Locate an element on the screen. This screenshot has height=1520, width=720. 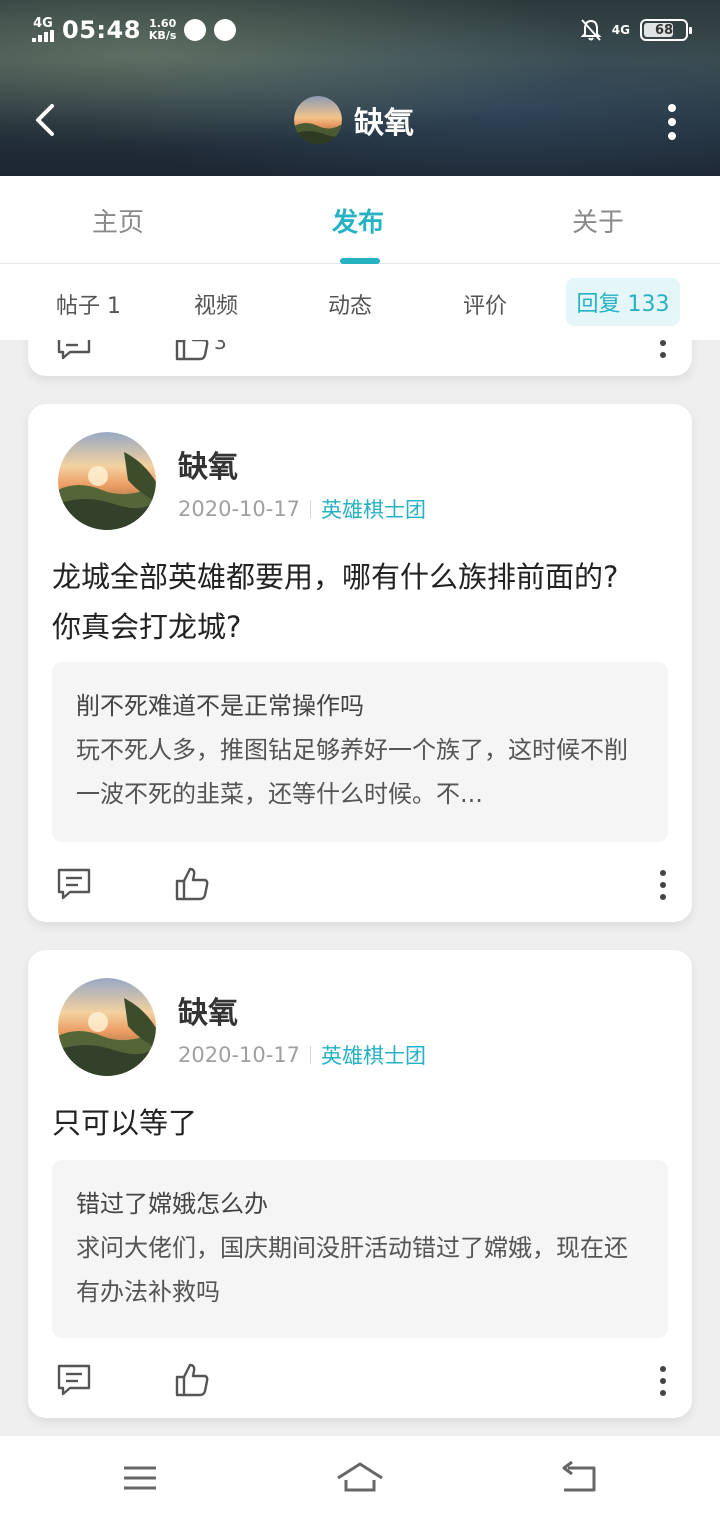
reply-content: 只可以等了 is located at coordinates (125, 1123).